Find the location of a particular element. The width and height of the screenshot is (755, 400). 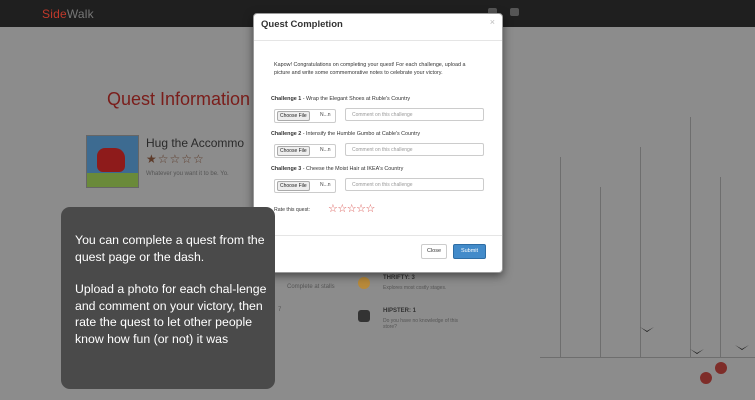

challenge-2-comment-input: Comment on this challenge is located at coordinates (414, 149).